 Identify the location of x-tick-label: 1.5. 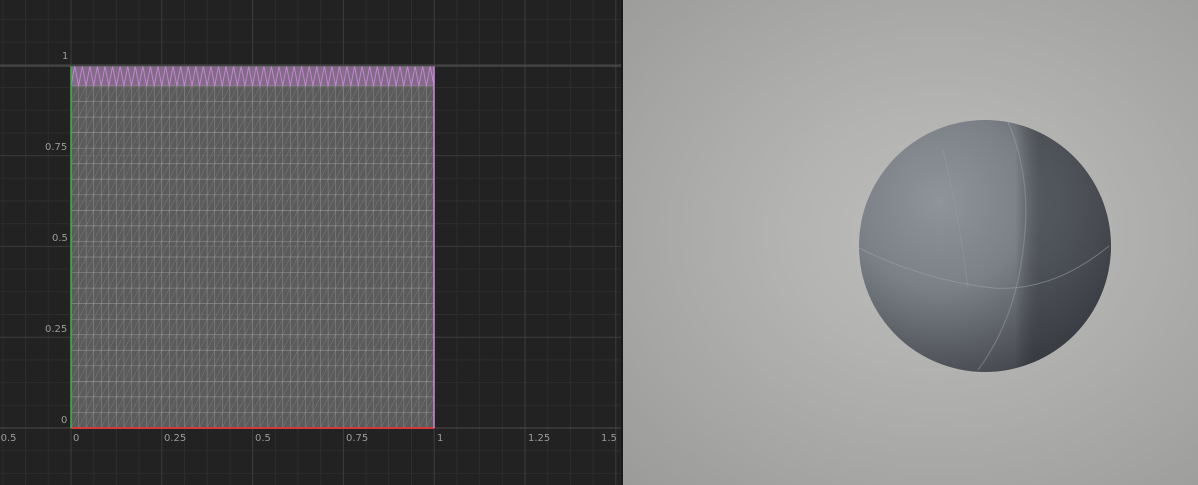
(609, 438).